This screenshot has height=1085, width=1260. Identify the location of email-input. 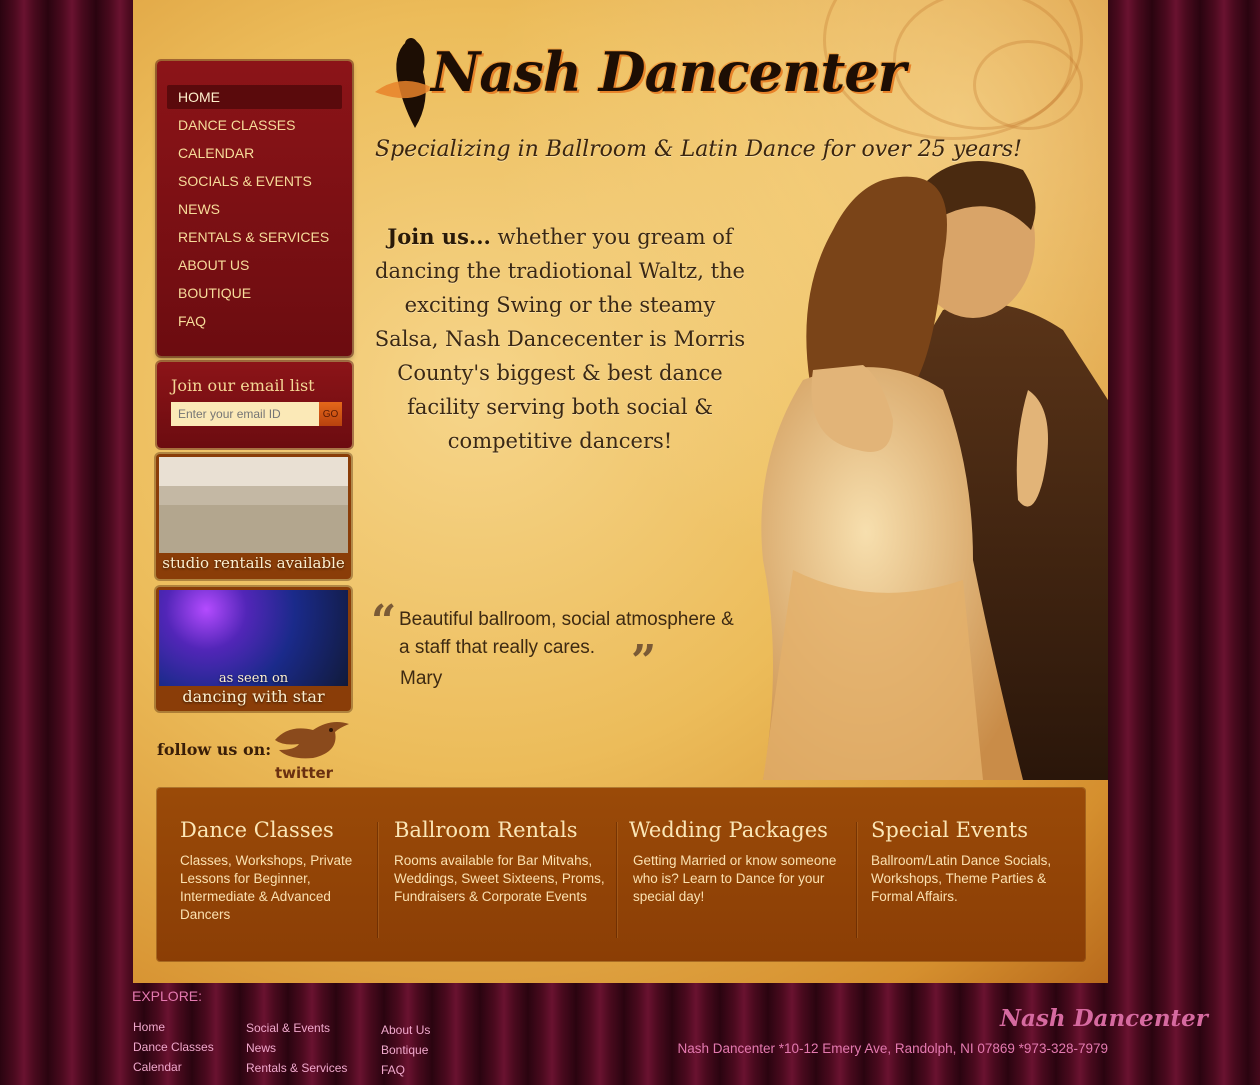
(245, 414).